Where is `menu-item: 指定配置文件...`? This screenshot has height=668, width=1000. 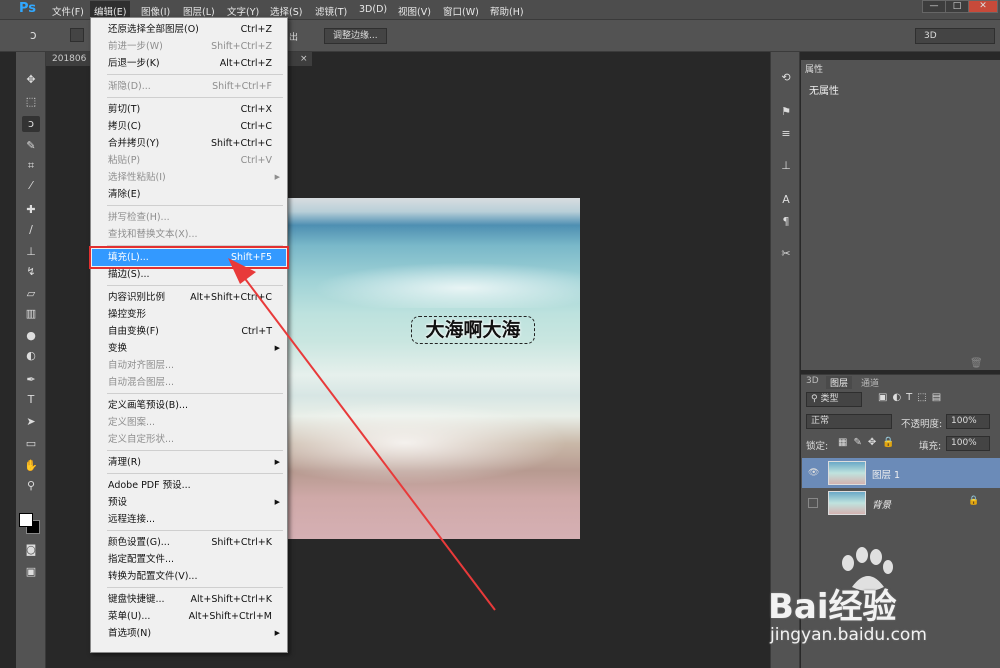 menu-item: 指定配置文件... is located at coordinates (189, 559).